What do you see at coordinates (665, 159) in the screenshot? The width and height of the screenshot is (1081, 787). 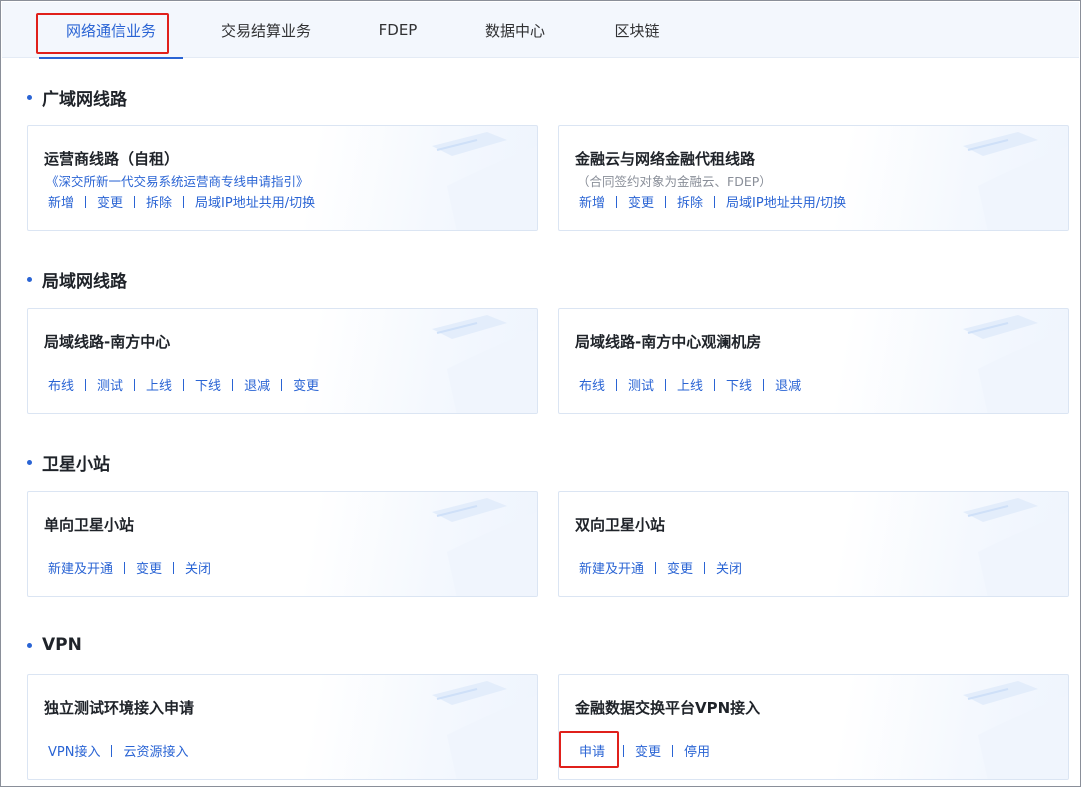 I see `card-title: 金融云与网络金融代租线路` at bounding box center [665, 159].